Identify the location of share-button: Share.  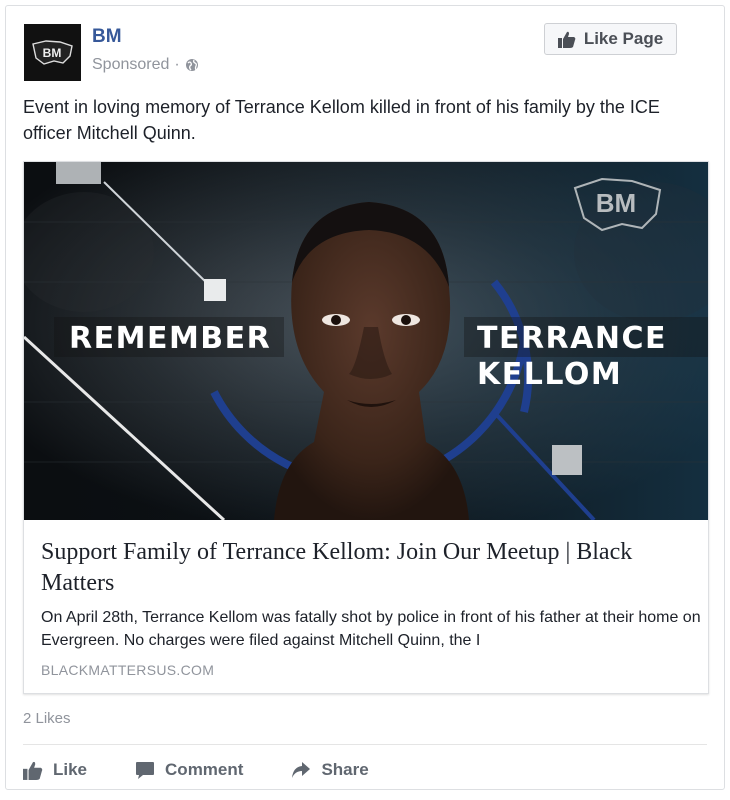
(330, 770).